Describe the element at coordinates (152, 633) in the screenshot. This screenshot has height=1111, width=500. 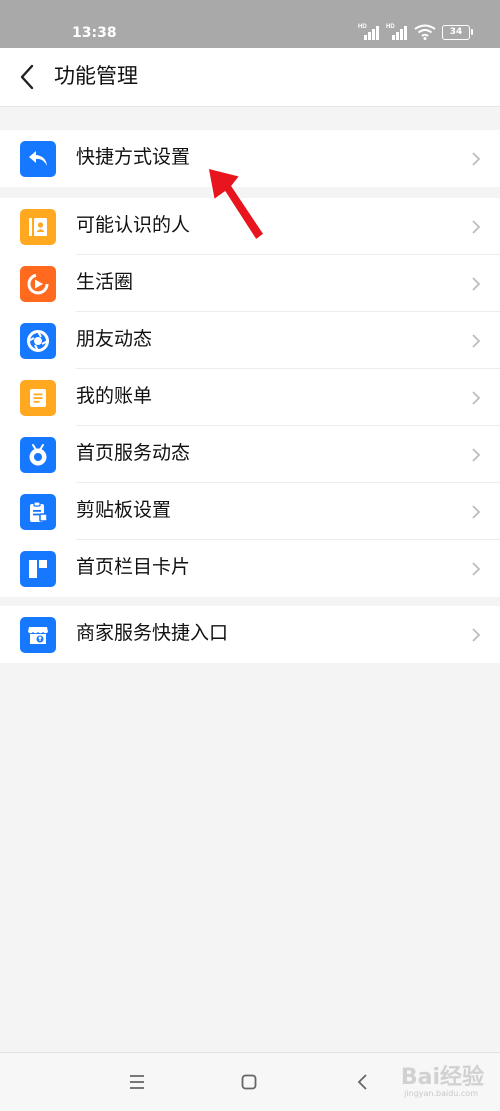
I see `list-item-label: 商家服务快捷入口` at that location.